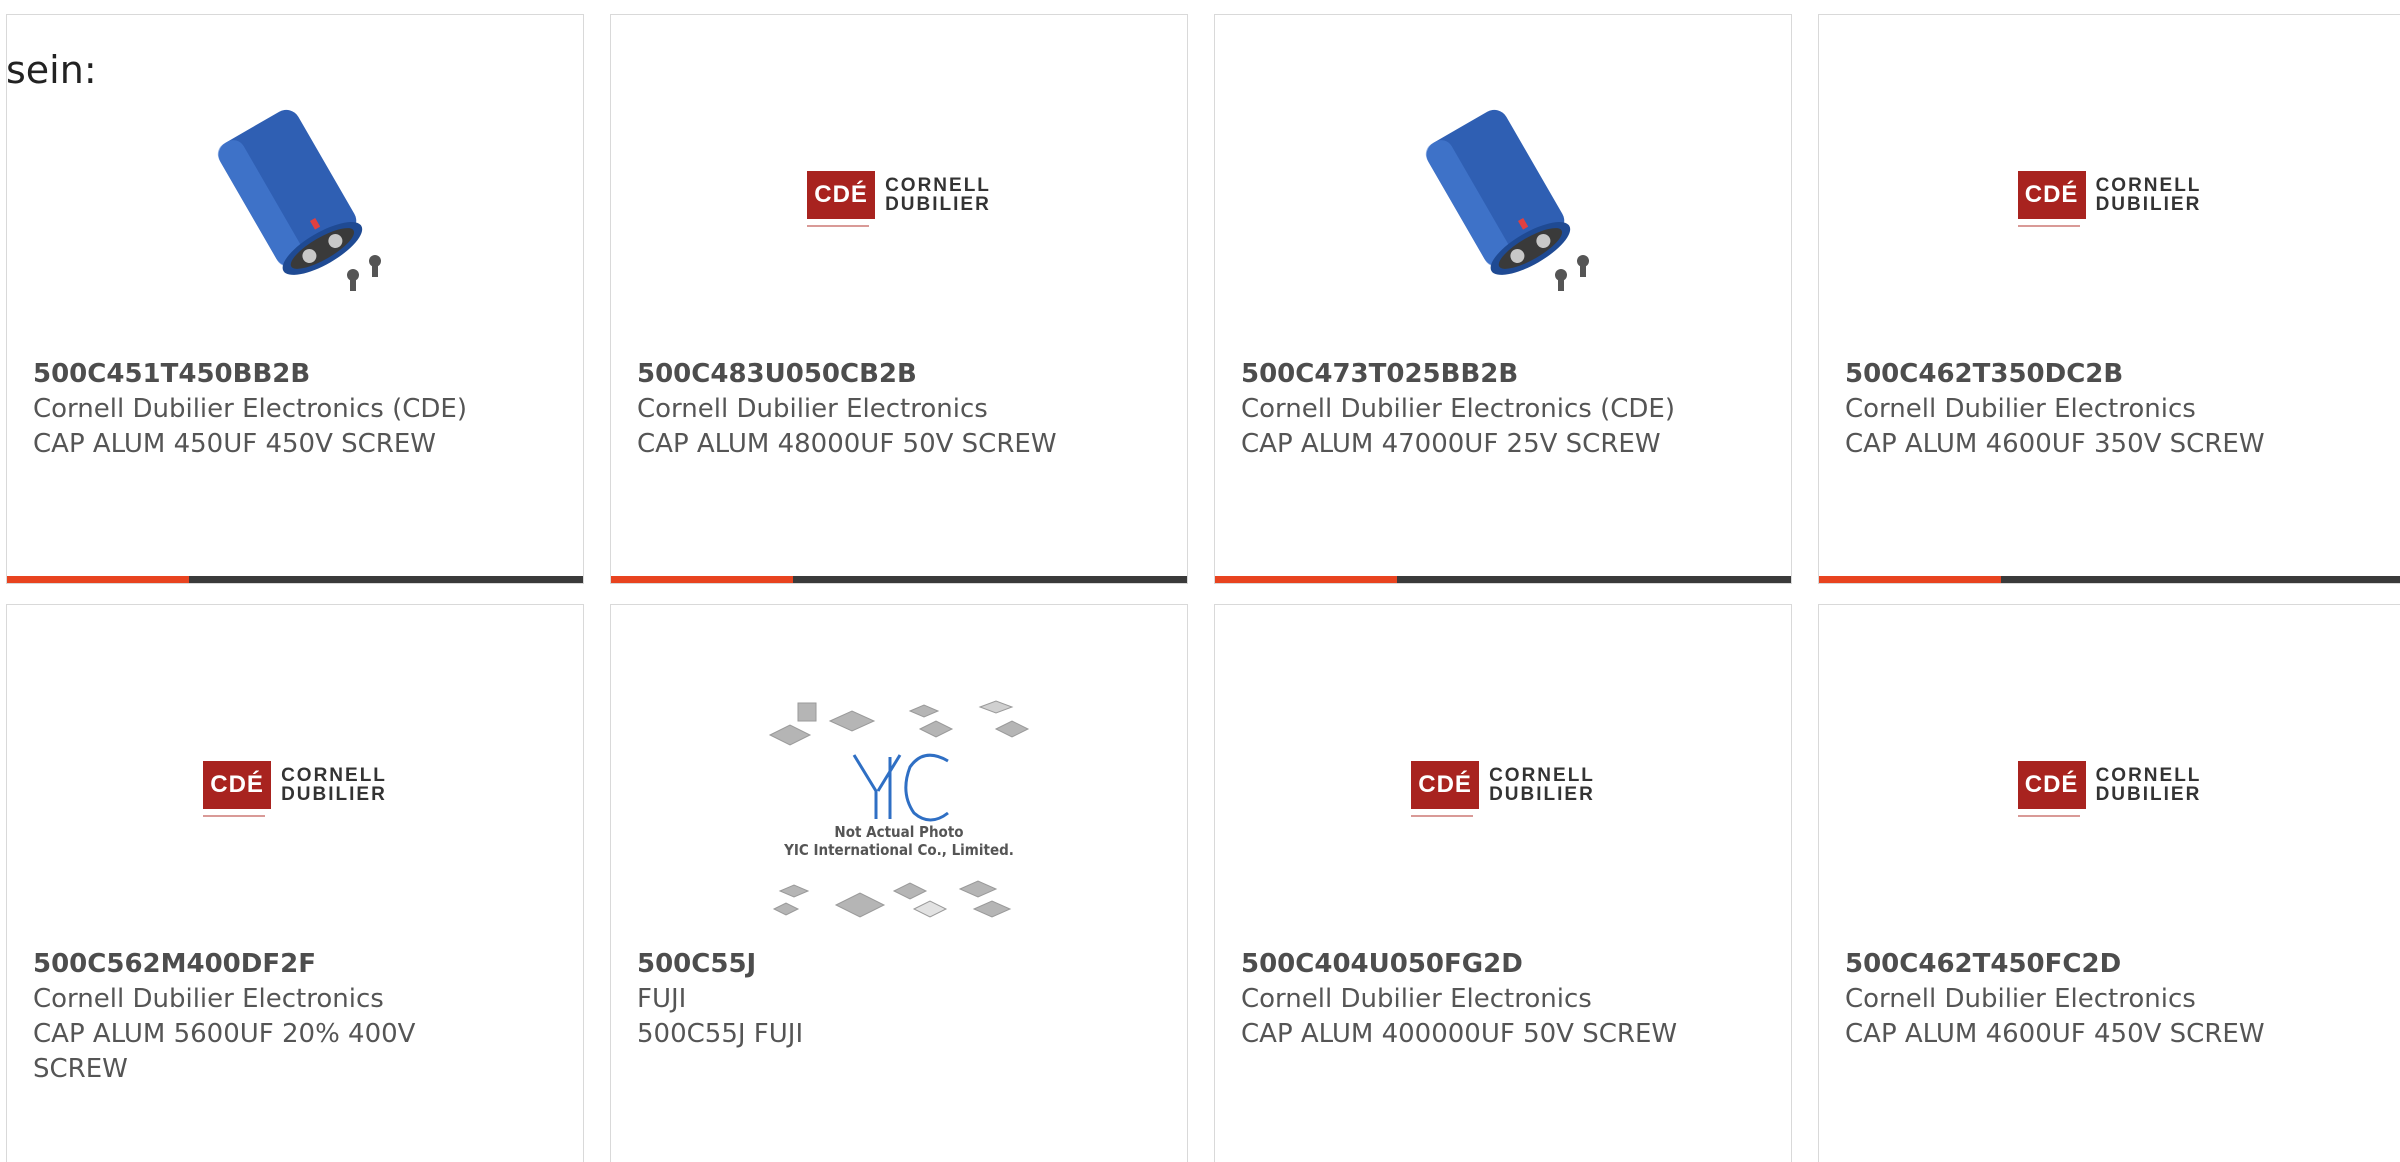 This screenshot has width=2400, height=1162. Describe the element at coordinates (2112, 964) in the screenshot. I see `part-number-link: 500C462T450FC2D` at that location.